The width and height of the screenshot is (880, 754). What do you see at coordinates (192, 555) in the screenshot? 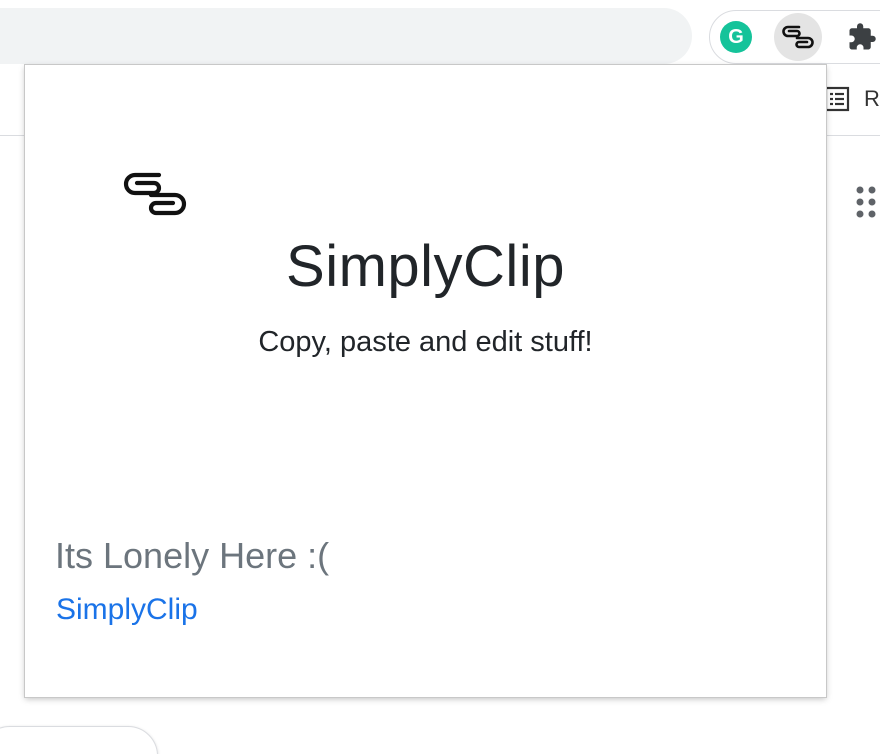
I see `empty-state-message: Its Lonely Here :(` at bounding box center [192, 555].